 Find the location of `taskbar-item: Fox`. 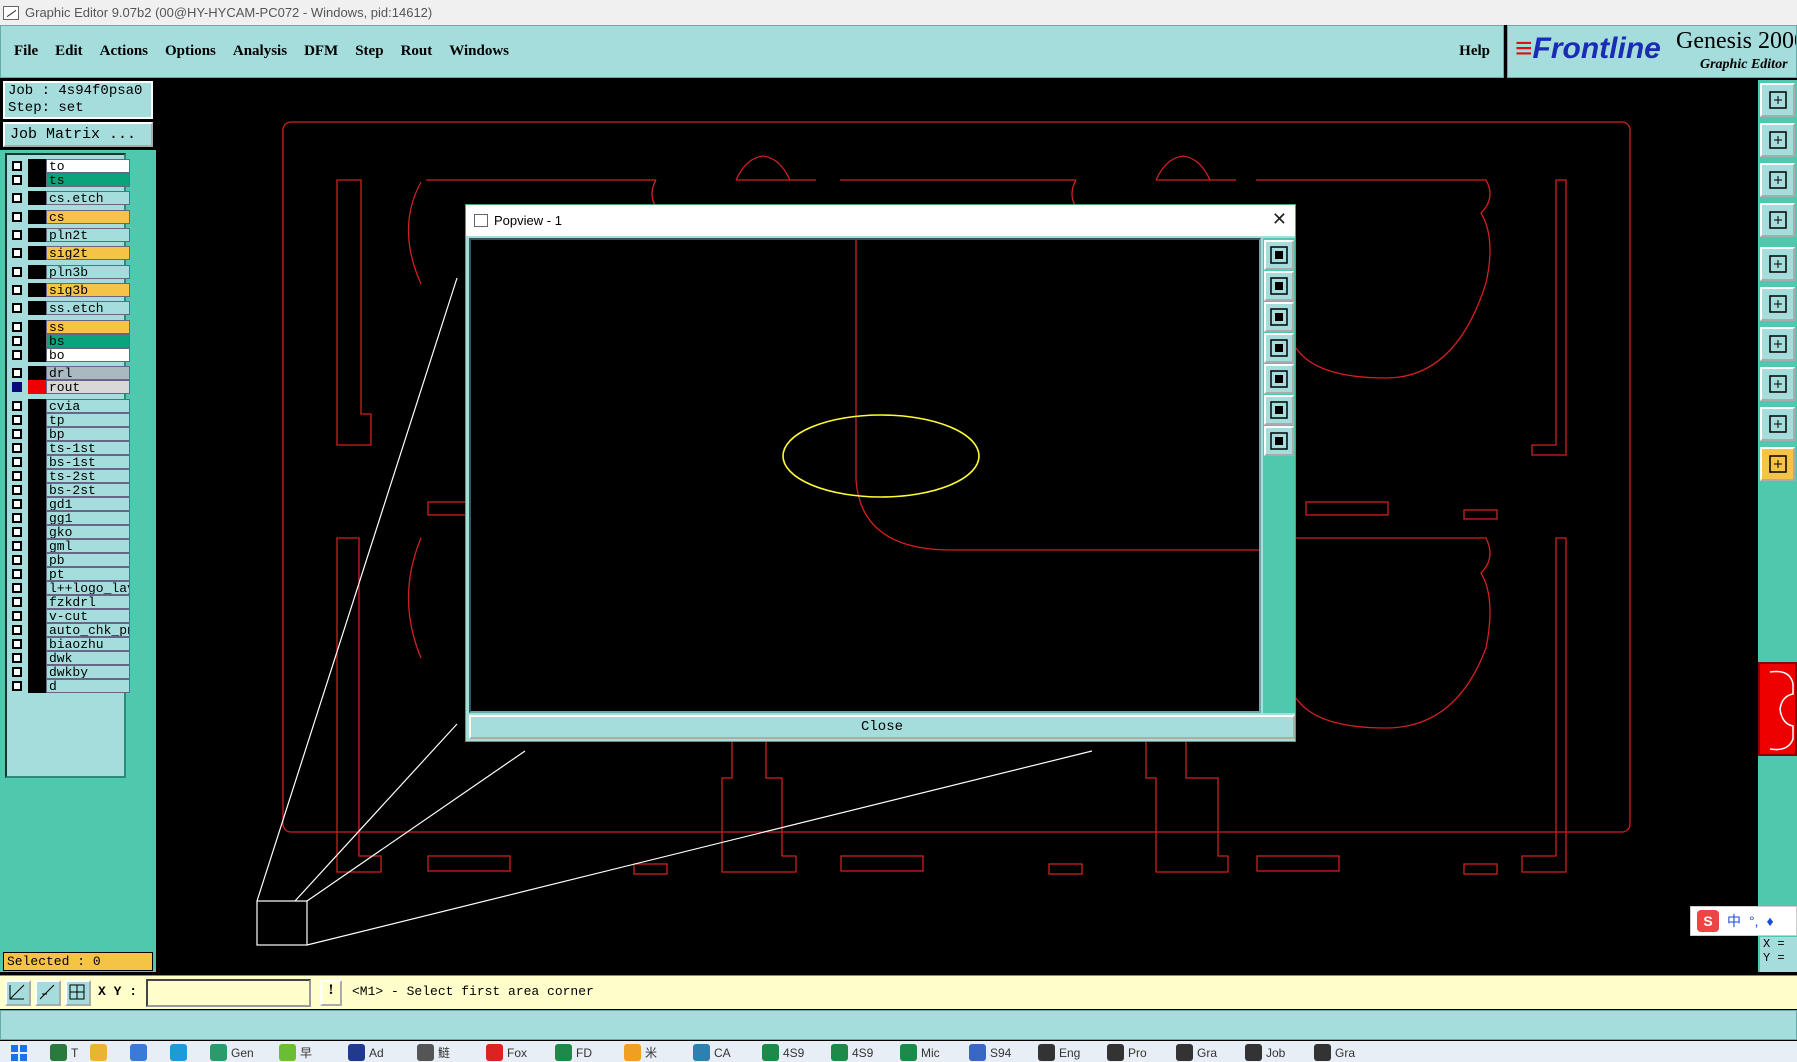

taskbar-item: Fox is located at coordinates (506, 1052).